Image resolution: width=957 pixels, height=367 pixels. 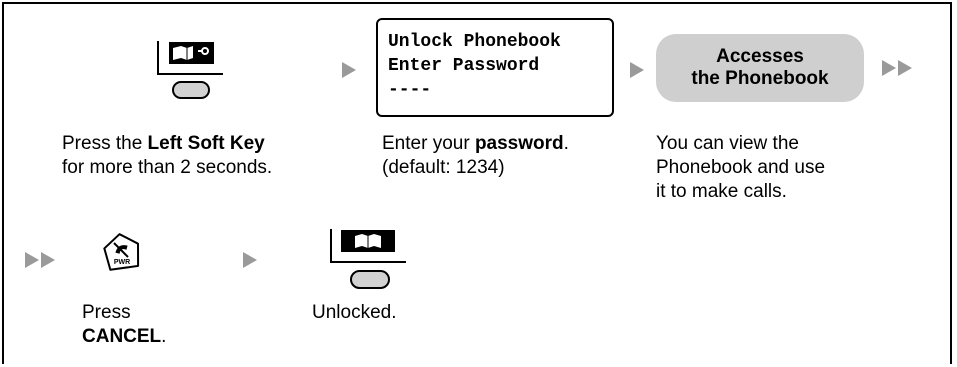 What do you see at coordinates (474, 42) in the screenshot?
I see `lcd-line-1: Unlock Phonebook` at bounding box center [474, 42].